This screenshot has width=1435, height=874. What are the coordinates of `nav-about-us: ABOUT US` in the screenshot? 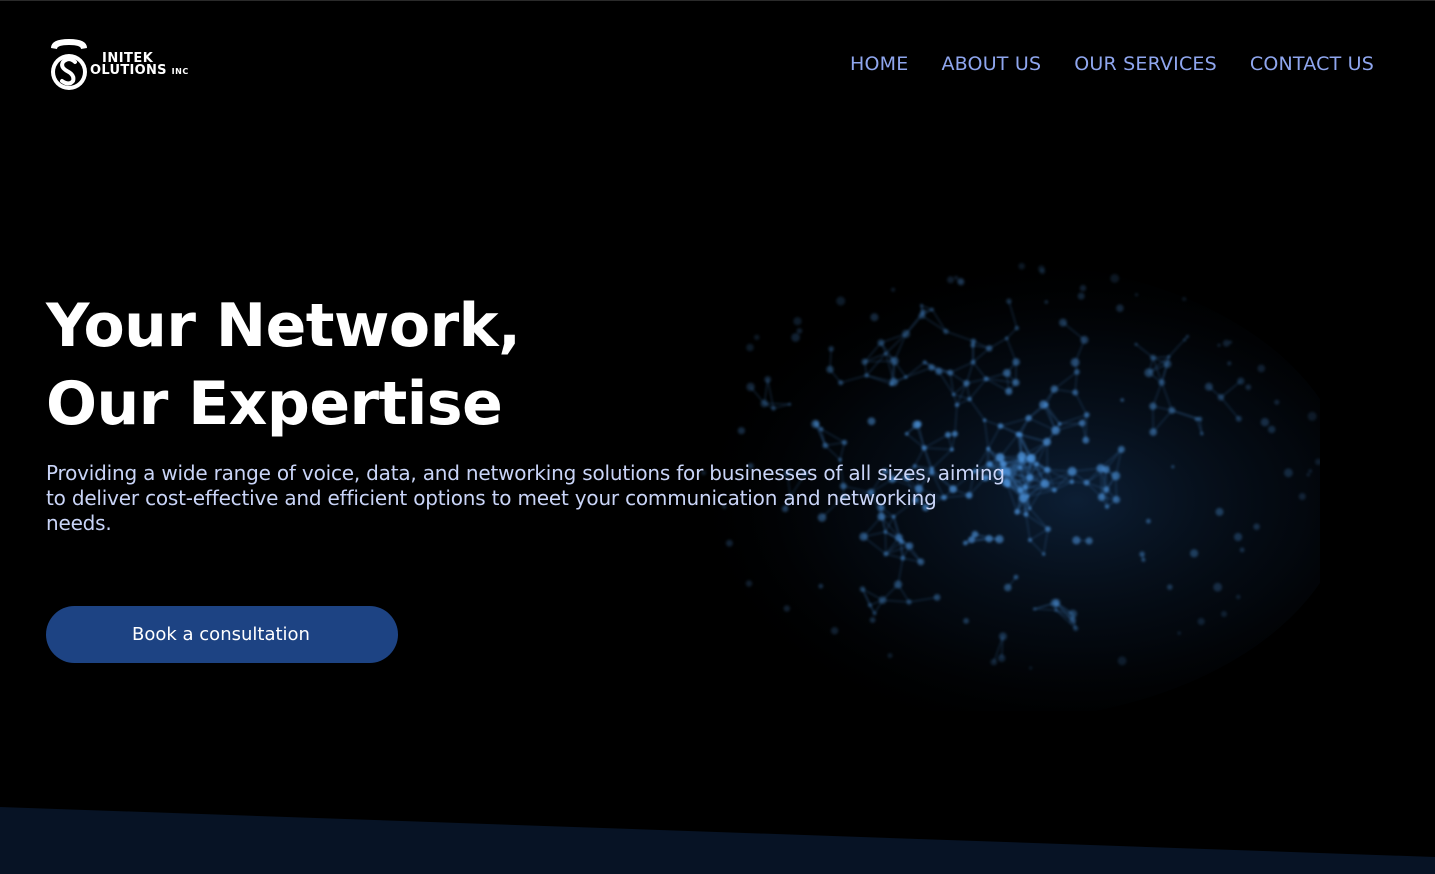 It's located at (991, 64).